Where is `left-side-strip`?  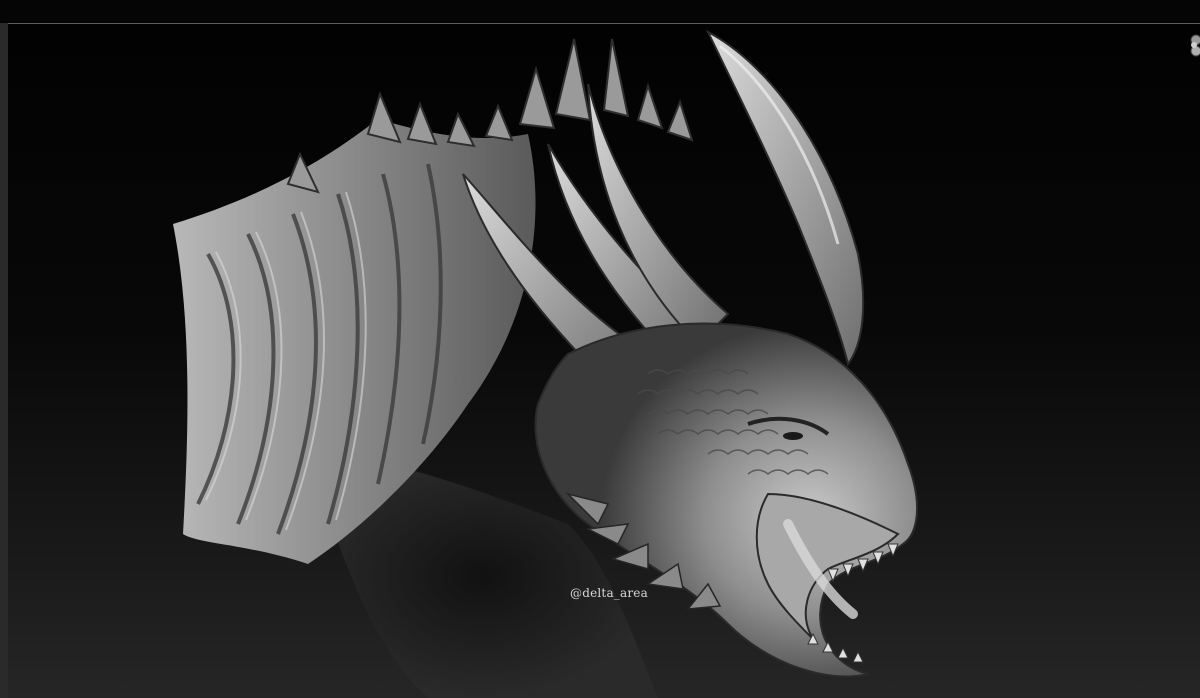
left-side-strip is located at coordinates (4, 360).